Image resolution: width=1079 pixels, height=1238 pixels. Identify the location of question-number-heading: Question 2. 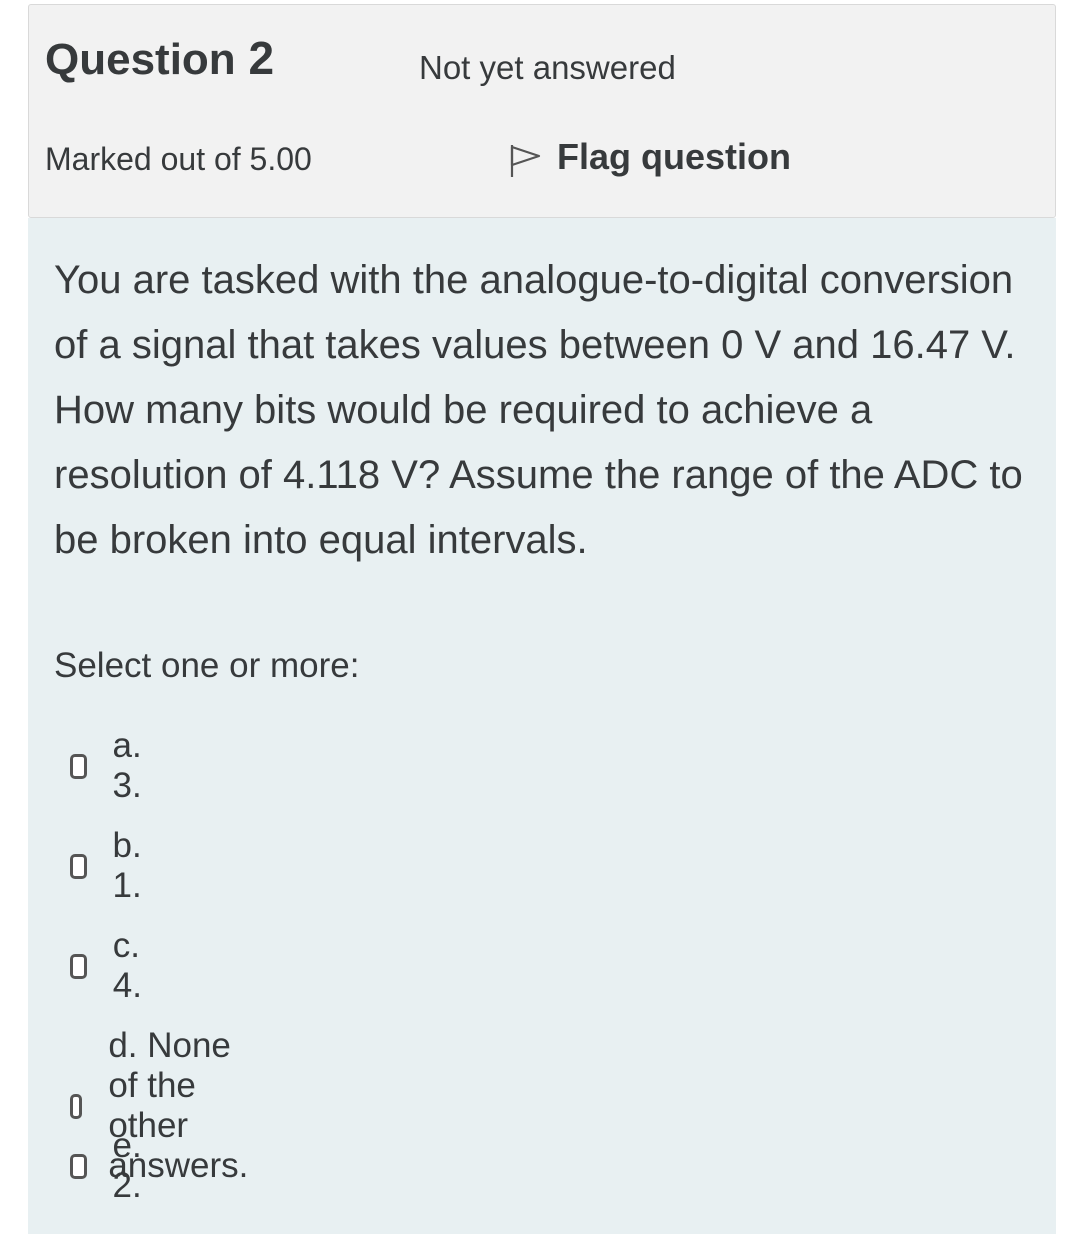
(159, 58).